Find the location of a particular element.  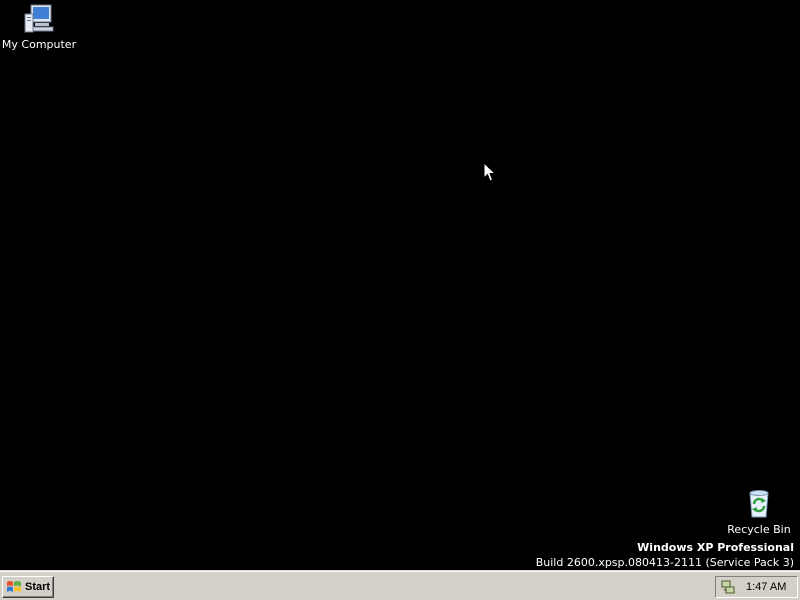

desktop-icon-recycle-bin: Recycle Bin is located at coordinates (759, 511).